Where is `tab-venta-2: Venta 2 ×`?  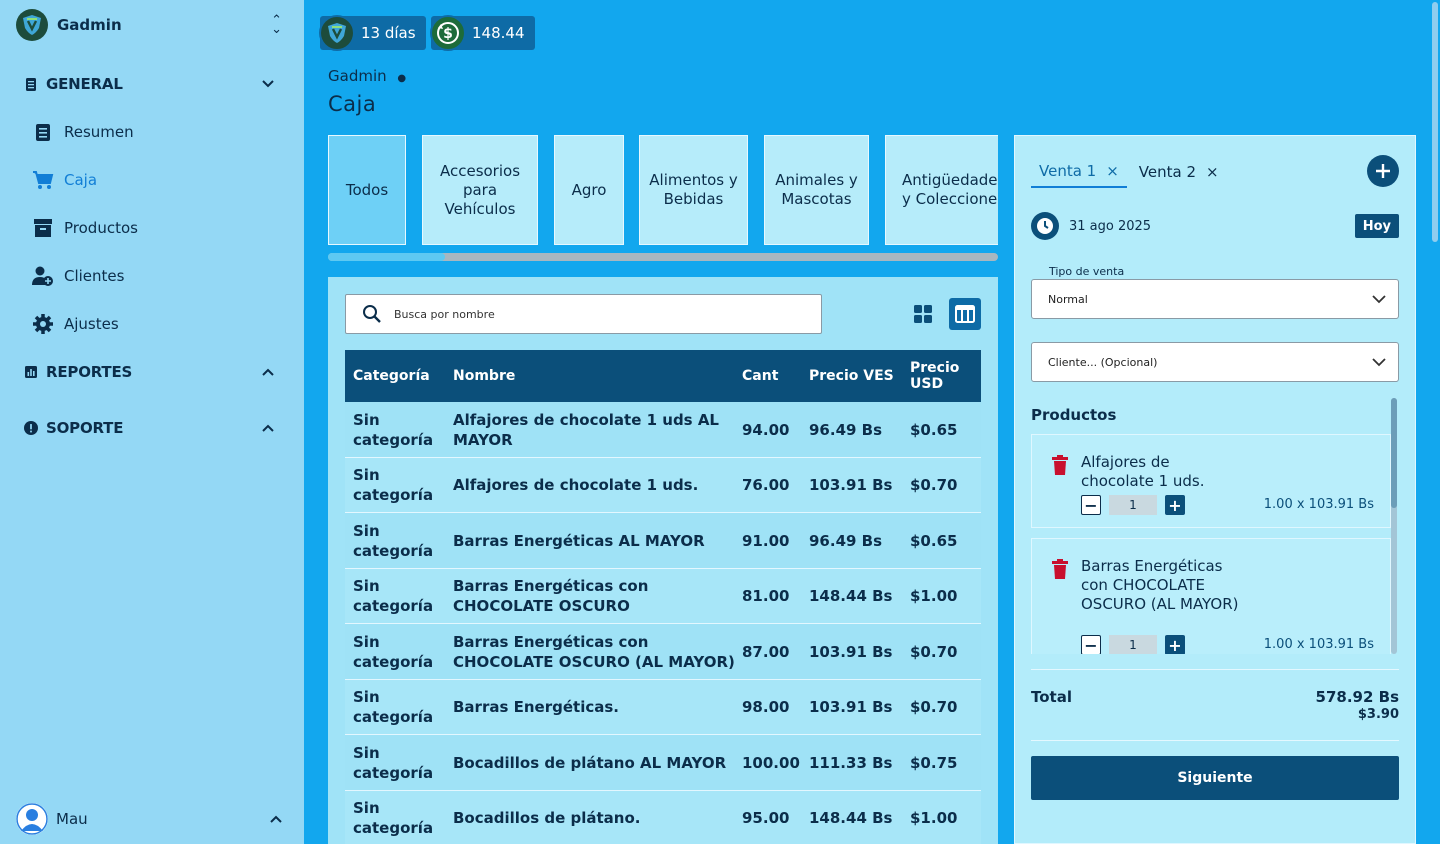 tab-venta-2: Venta 2 × is located at coordinates (1179, 172).